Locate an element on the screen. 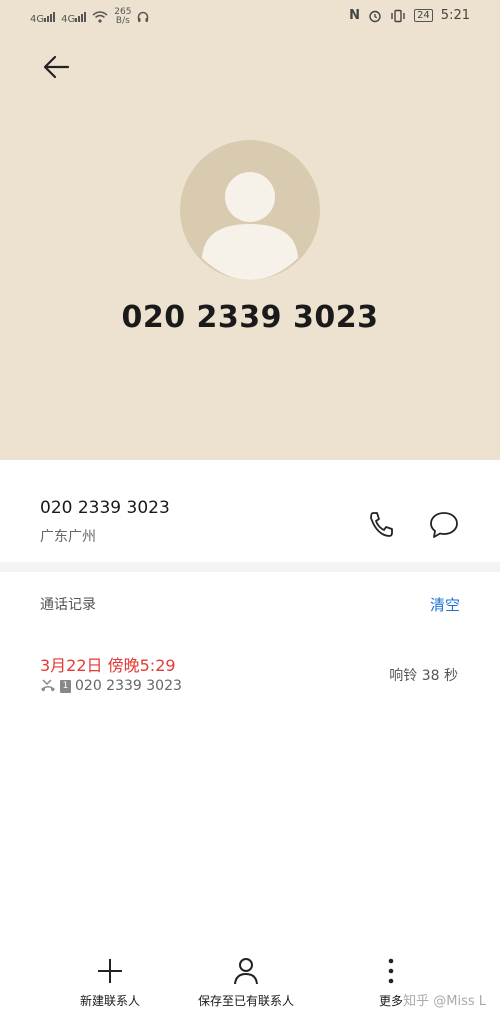  phone-icon is located at coordinates (381, 524).